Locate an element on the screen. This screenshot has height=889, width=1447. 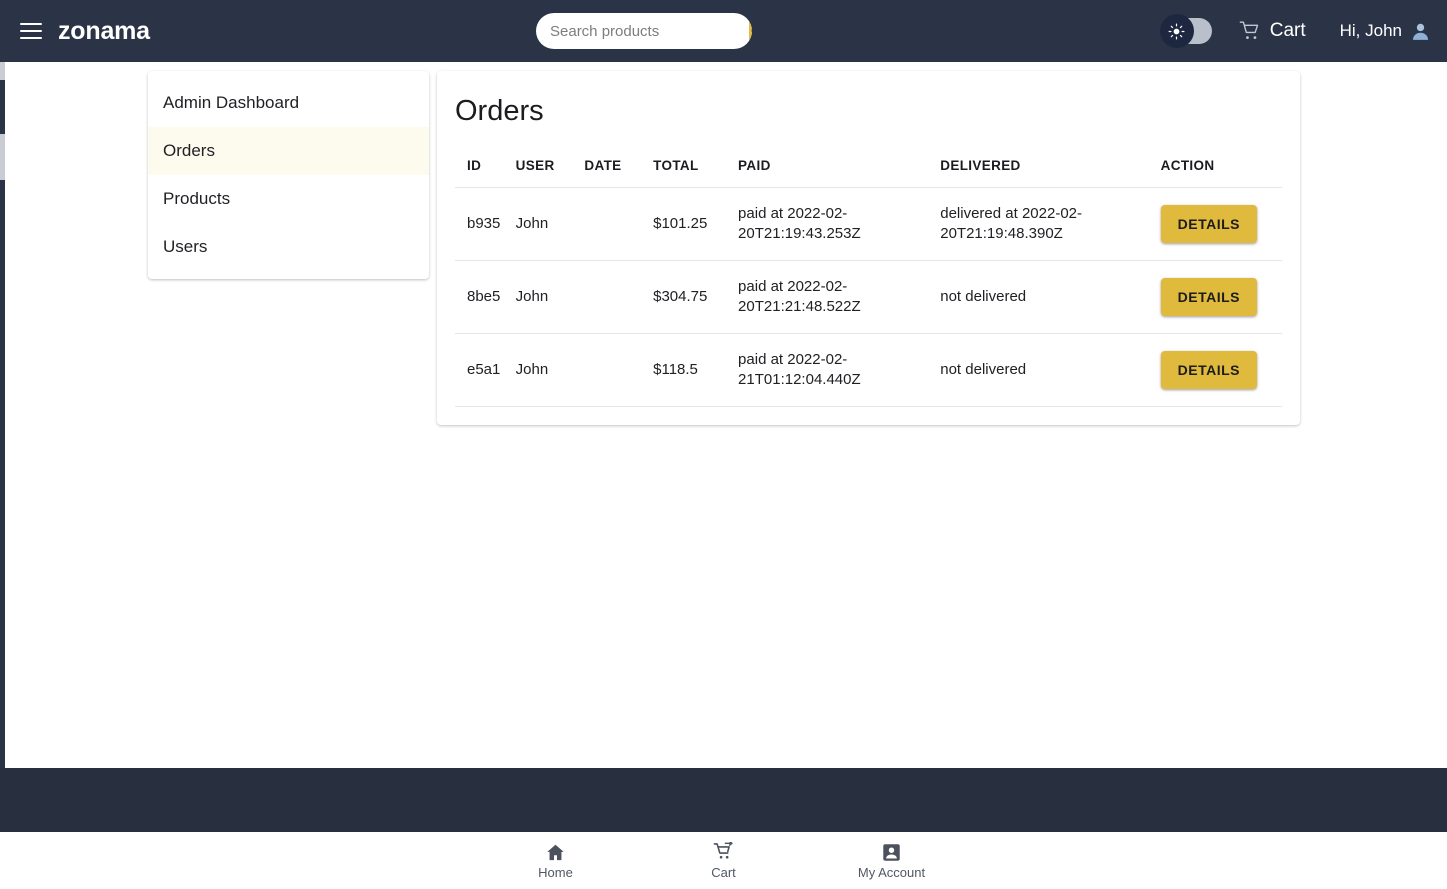
cell-id: 8be5 is located at coordinates (485, 297).